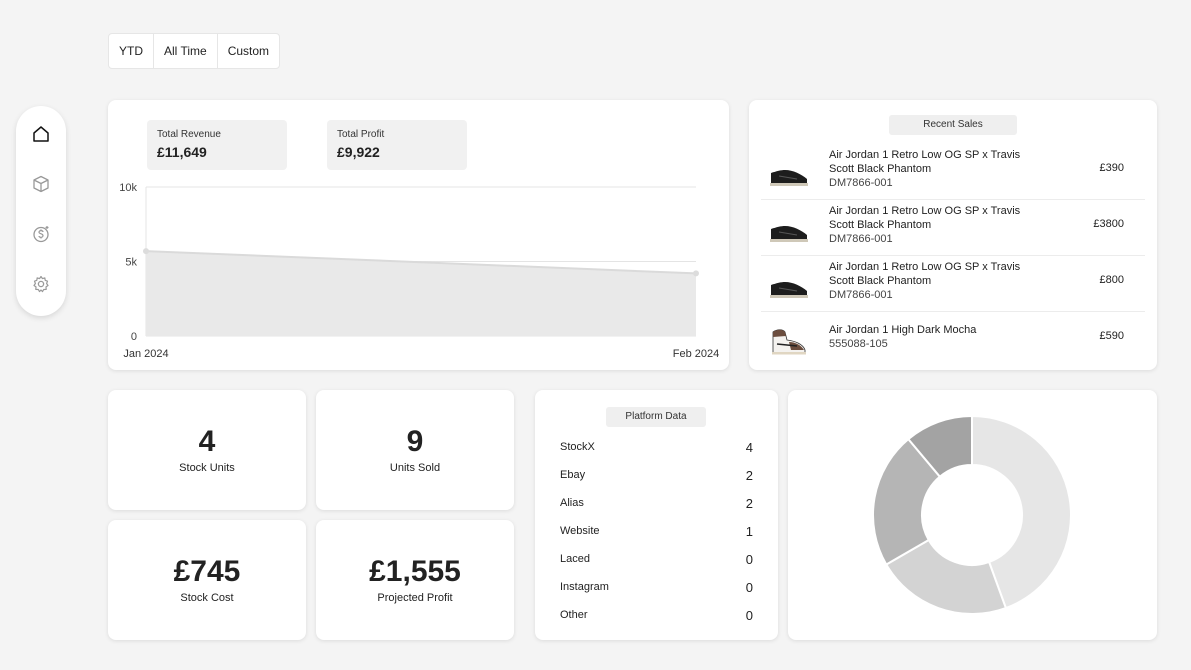 This screenshot has width=1191, height=670. Describe the element at coordinates (207, 598) in the screenshot. I see `stock-cost-label: Stock Cost` at that location.